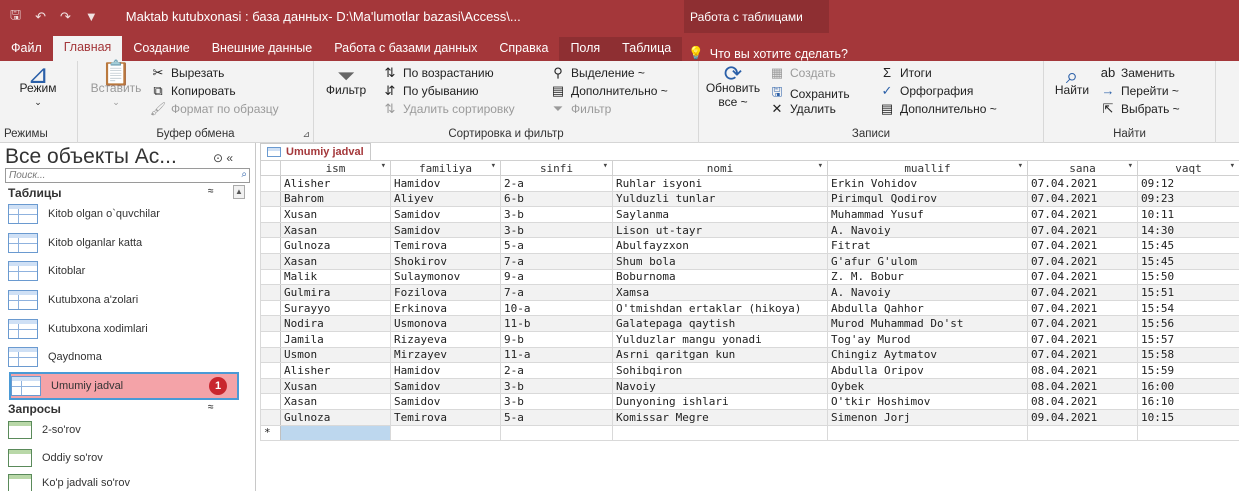 Image resolution: width=1239 pixels, height=491 pixels. Describe the element at coordinates (927, 277) in the screenshot. I see `cell-muallif: Z. M. Bobur` at that location.